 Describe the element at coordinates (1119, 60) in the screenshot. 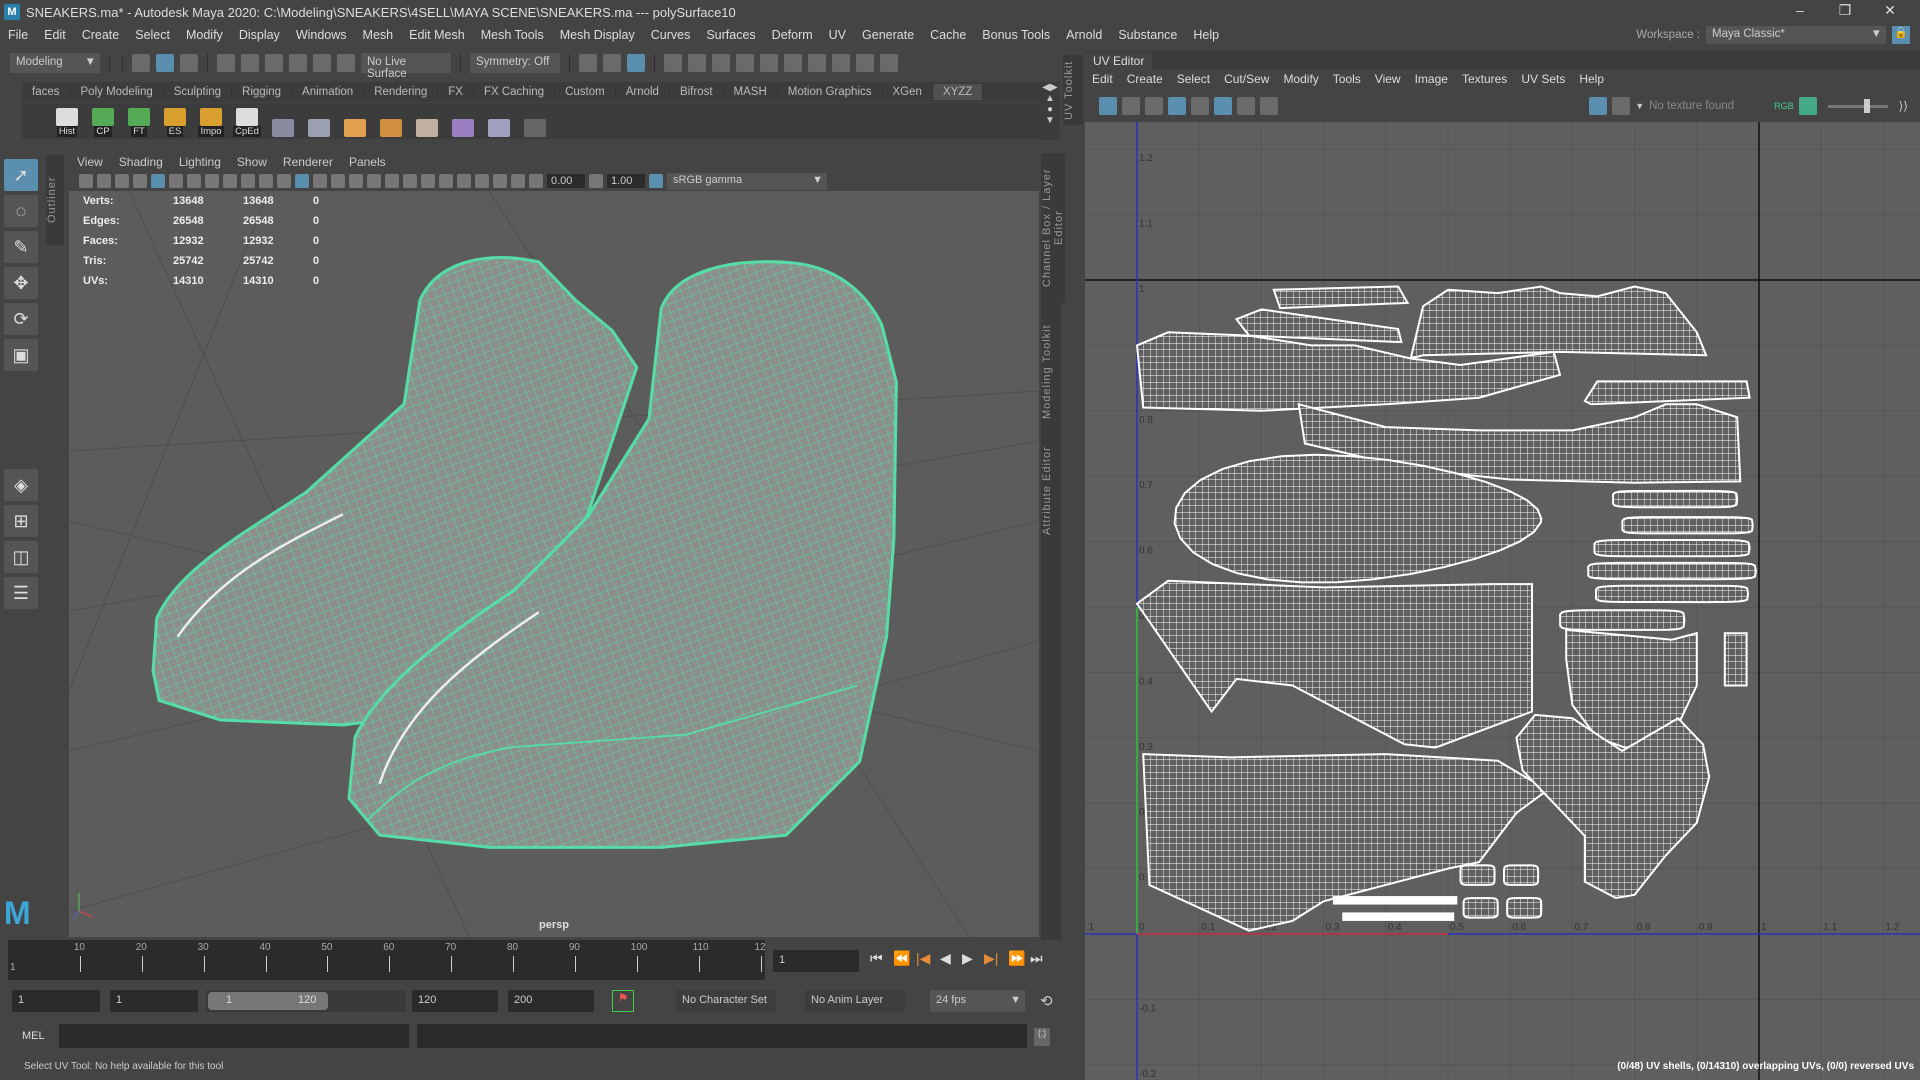

I see `uv-editor-tab: UV Editor` at that location.